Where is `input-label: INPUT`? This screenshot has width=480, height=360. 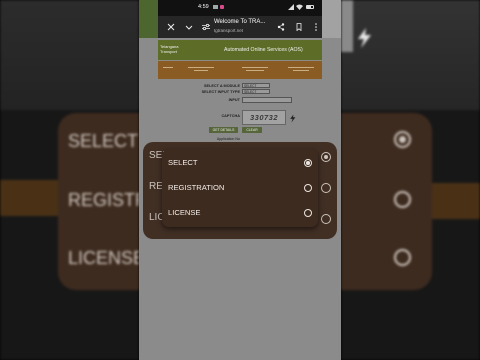 input-label: INPUT is located at coordinates (234, 100).